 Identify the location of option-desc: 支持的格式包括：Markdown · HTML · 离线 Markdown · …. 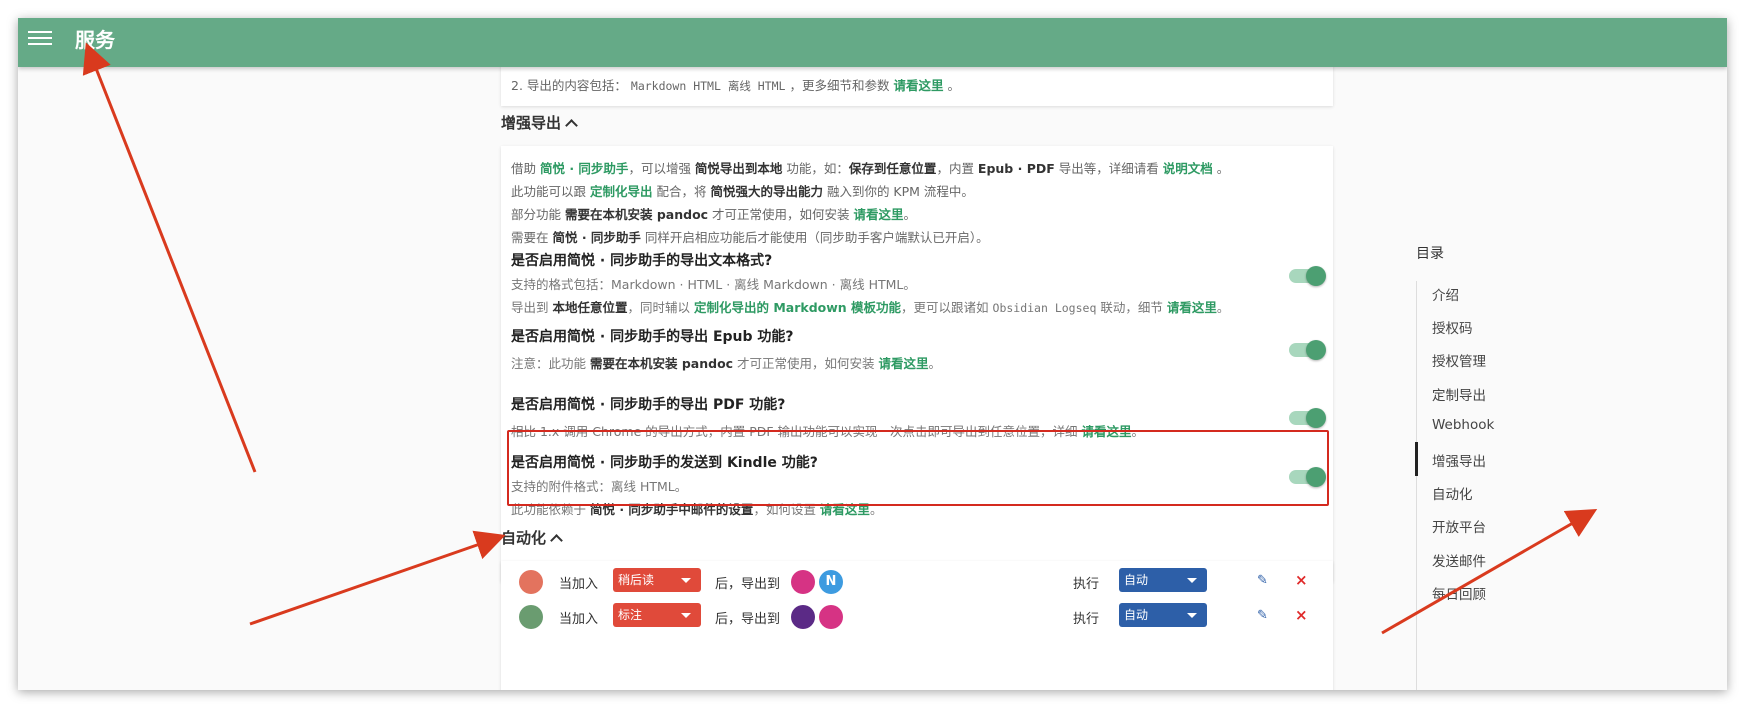
(713, 284).